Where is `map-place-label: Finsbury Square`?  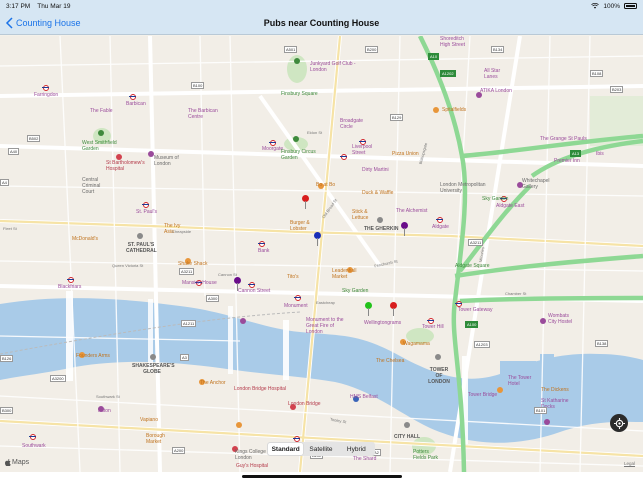 map-place-label: Finsbury Square is located at coordinates (299, 94).